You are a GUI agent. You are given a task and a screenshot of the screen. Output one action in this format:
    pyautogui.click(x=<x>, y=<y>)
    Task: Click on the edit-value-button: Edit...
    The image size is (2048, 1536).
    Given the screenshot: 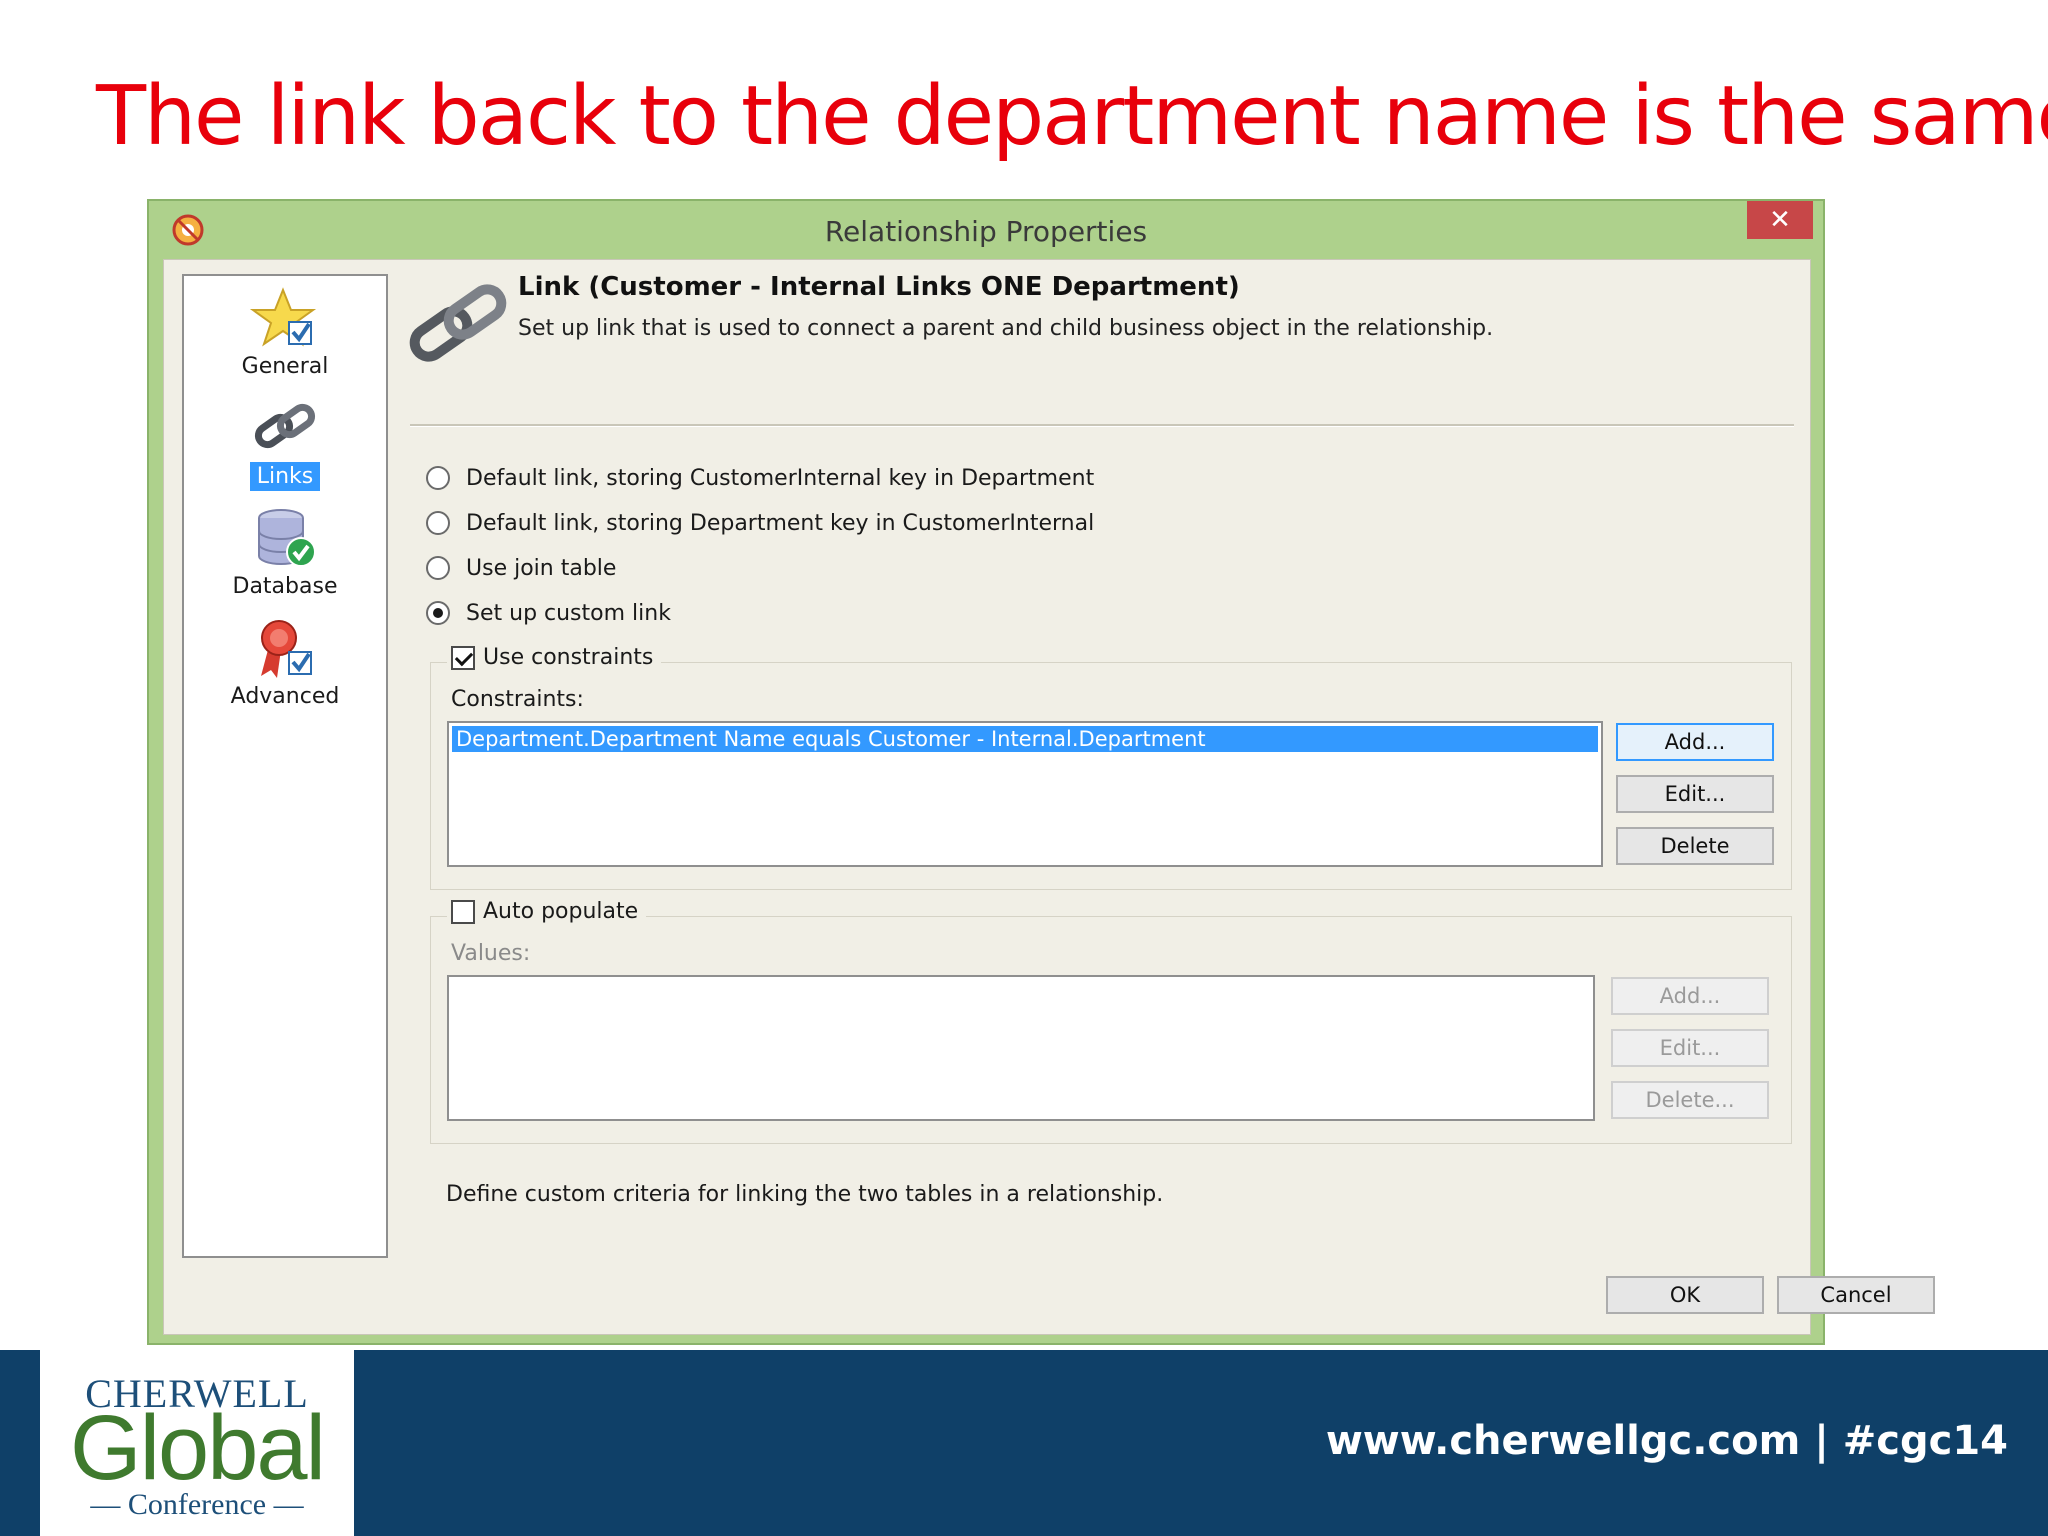 What is the action you would take?
    pyautogui.click(x=1690, y=1048)
    